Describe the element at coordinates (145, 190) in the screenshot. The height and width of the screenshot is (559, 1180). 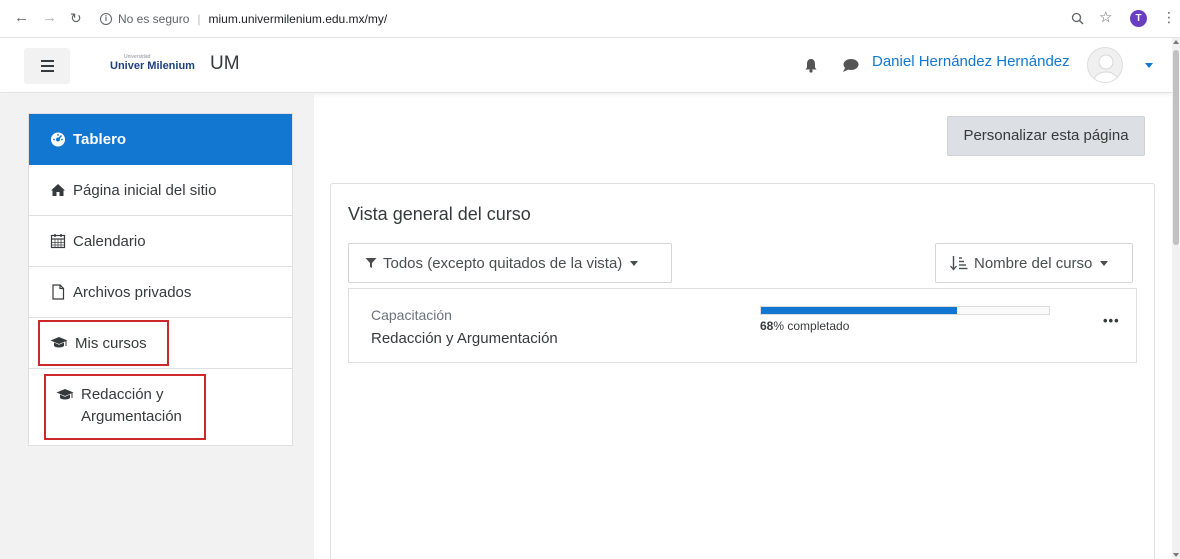
I see `drawer-item-label: Página inicial del sitio` at that location.